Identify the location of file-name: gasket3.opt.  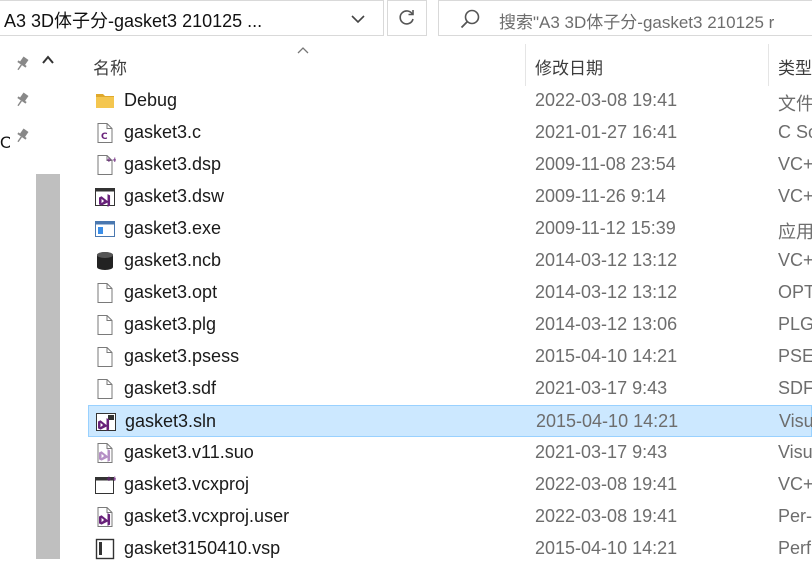
(170, 292).